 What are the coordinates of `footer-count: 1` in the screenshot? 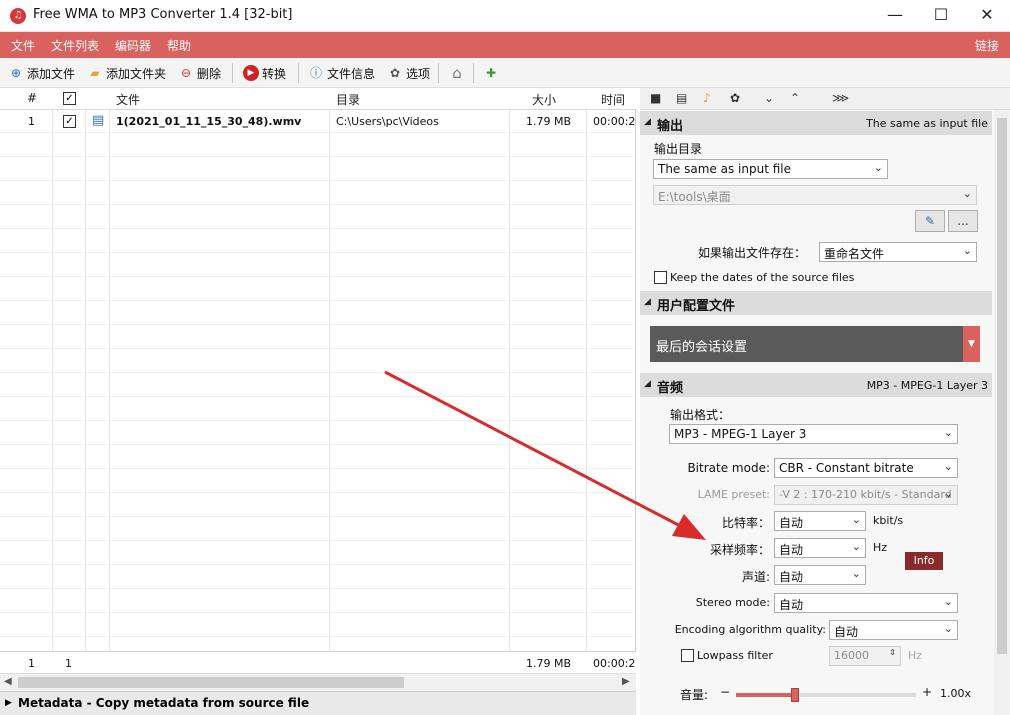 It's located at (31, 663).